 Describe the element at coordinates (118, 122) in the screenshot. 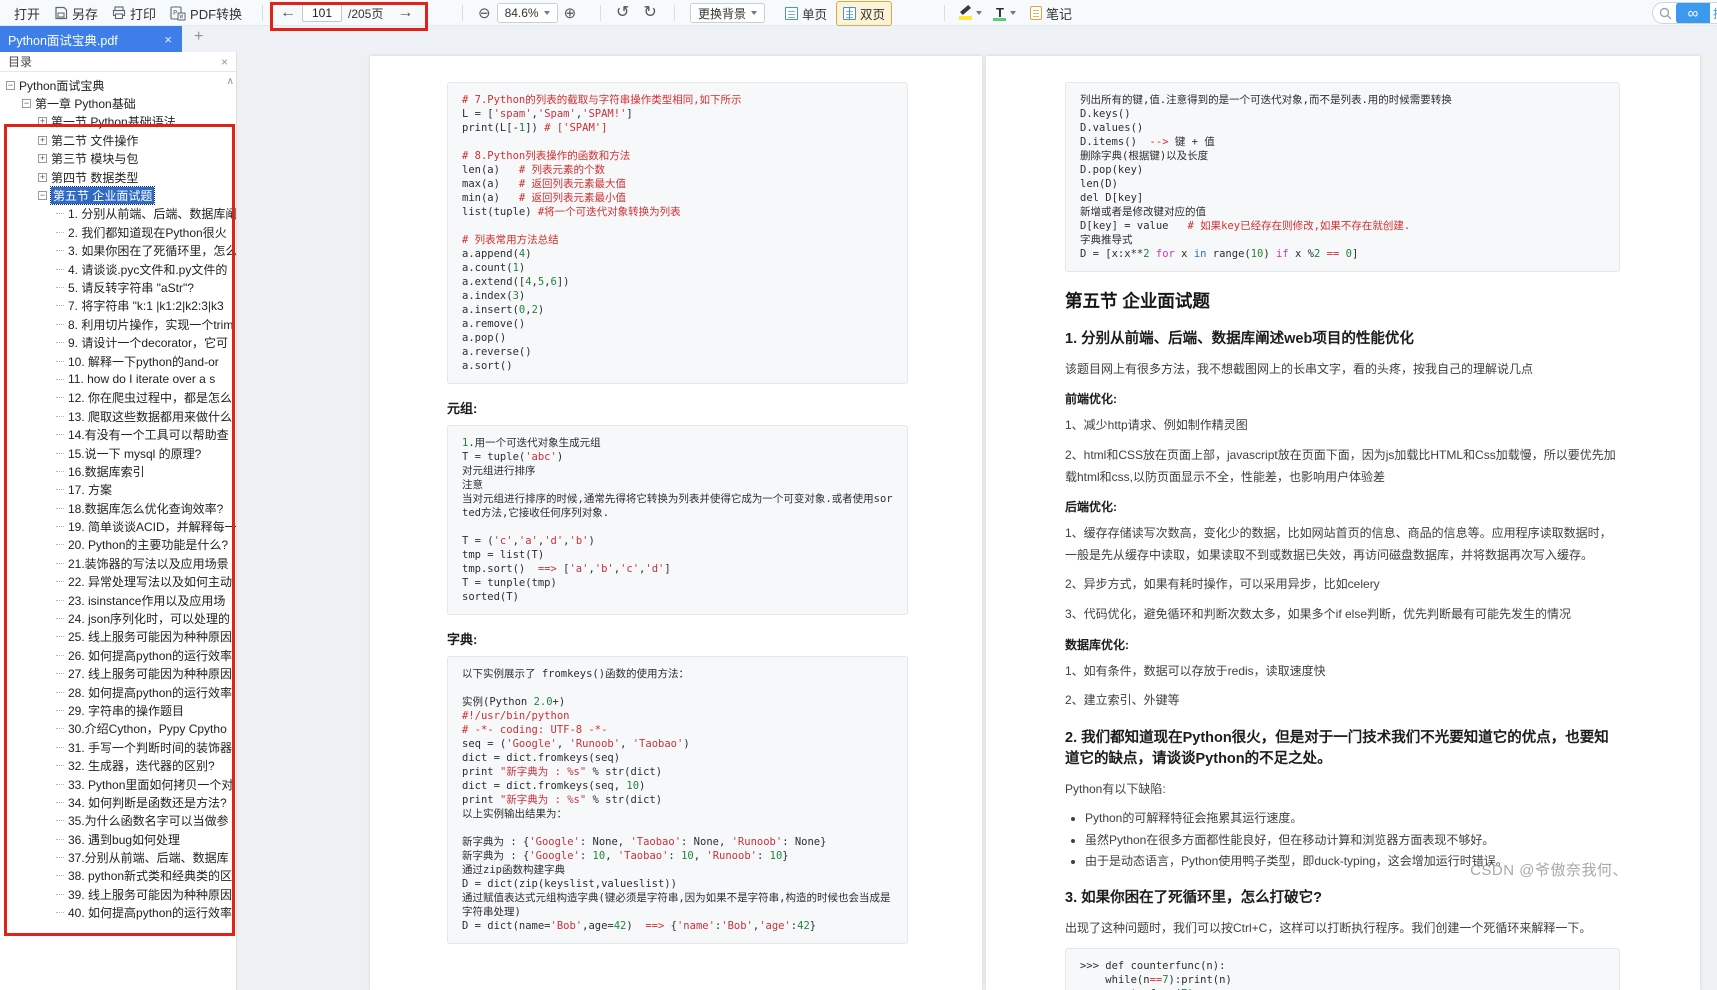

I see `toc-item: + 第一节 Python基础语法` at that location.